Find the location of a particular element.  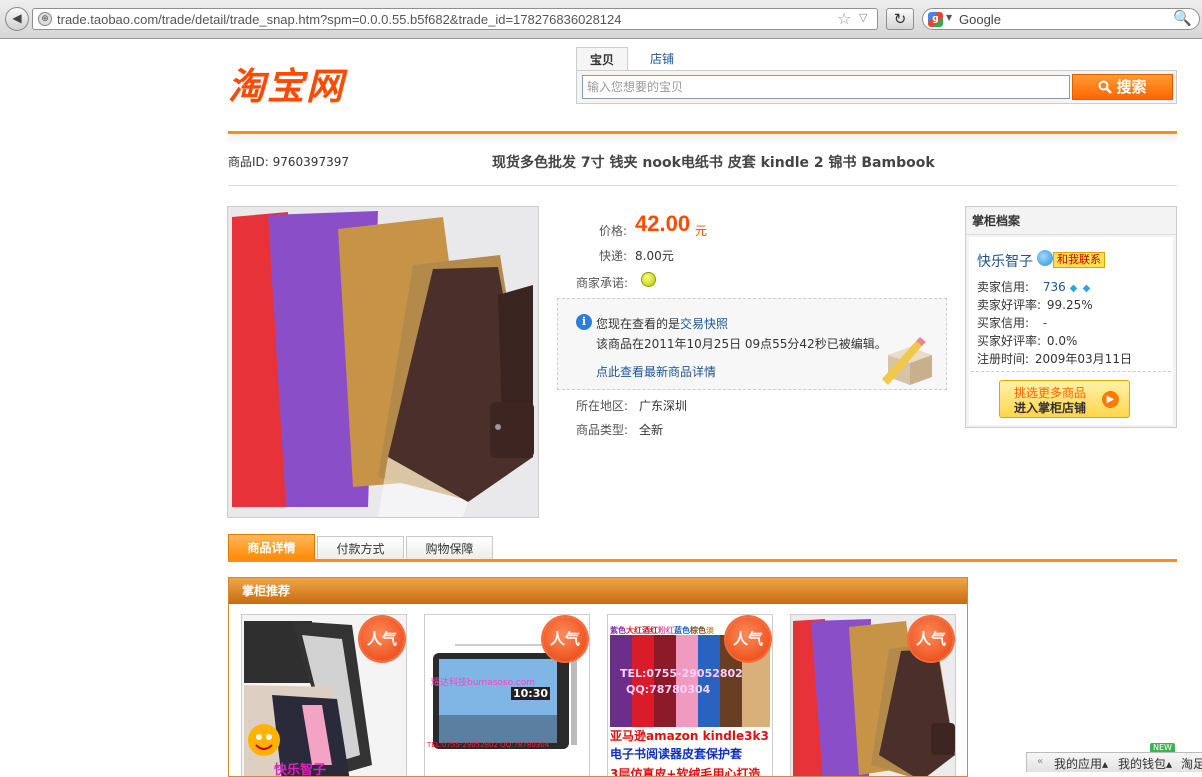

search-input: 输入您想要的宝贝 is located at coordinates (826, 87).